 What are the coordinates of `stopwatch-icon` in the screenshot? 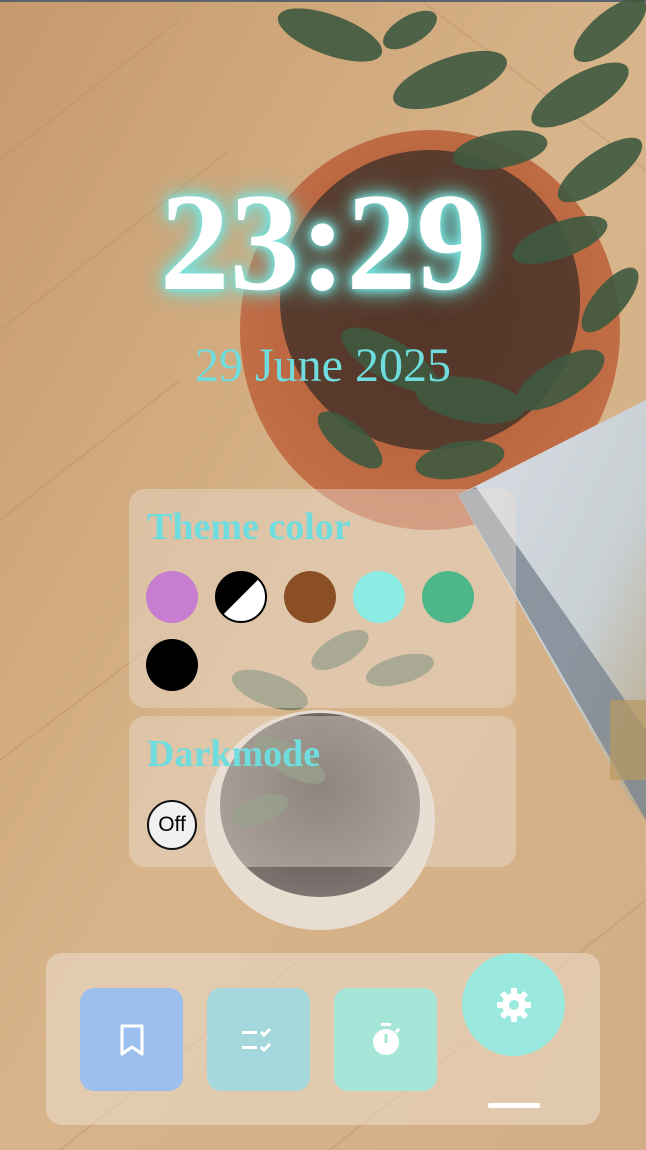 It's located at (386, 1038).